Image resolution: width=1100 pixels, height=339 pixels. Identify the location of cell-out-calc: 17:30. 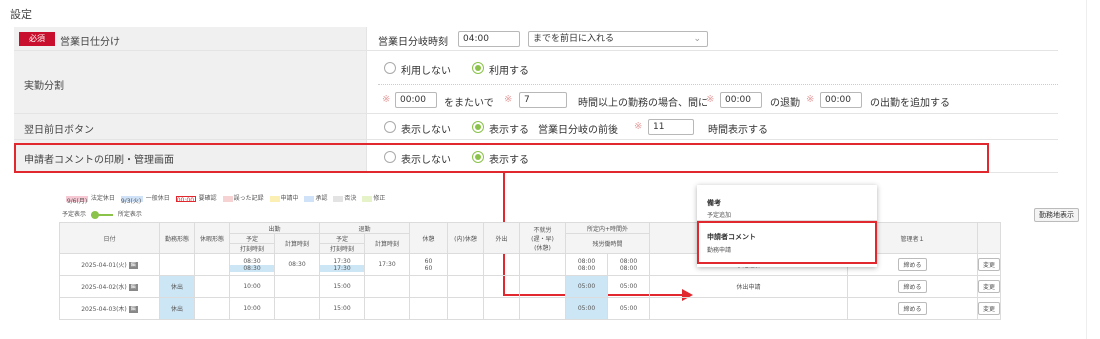
(387, 264).